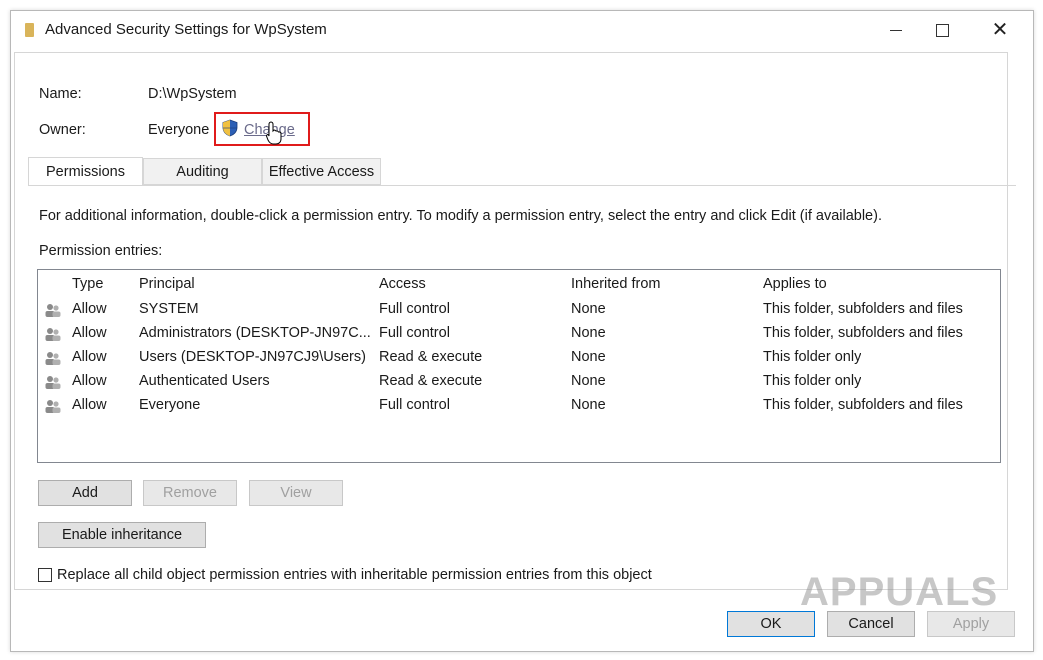 This screenshot has width=1043, height=660. I want to click on apply-button: Apply, so click(971, 624).